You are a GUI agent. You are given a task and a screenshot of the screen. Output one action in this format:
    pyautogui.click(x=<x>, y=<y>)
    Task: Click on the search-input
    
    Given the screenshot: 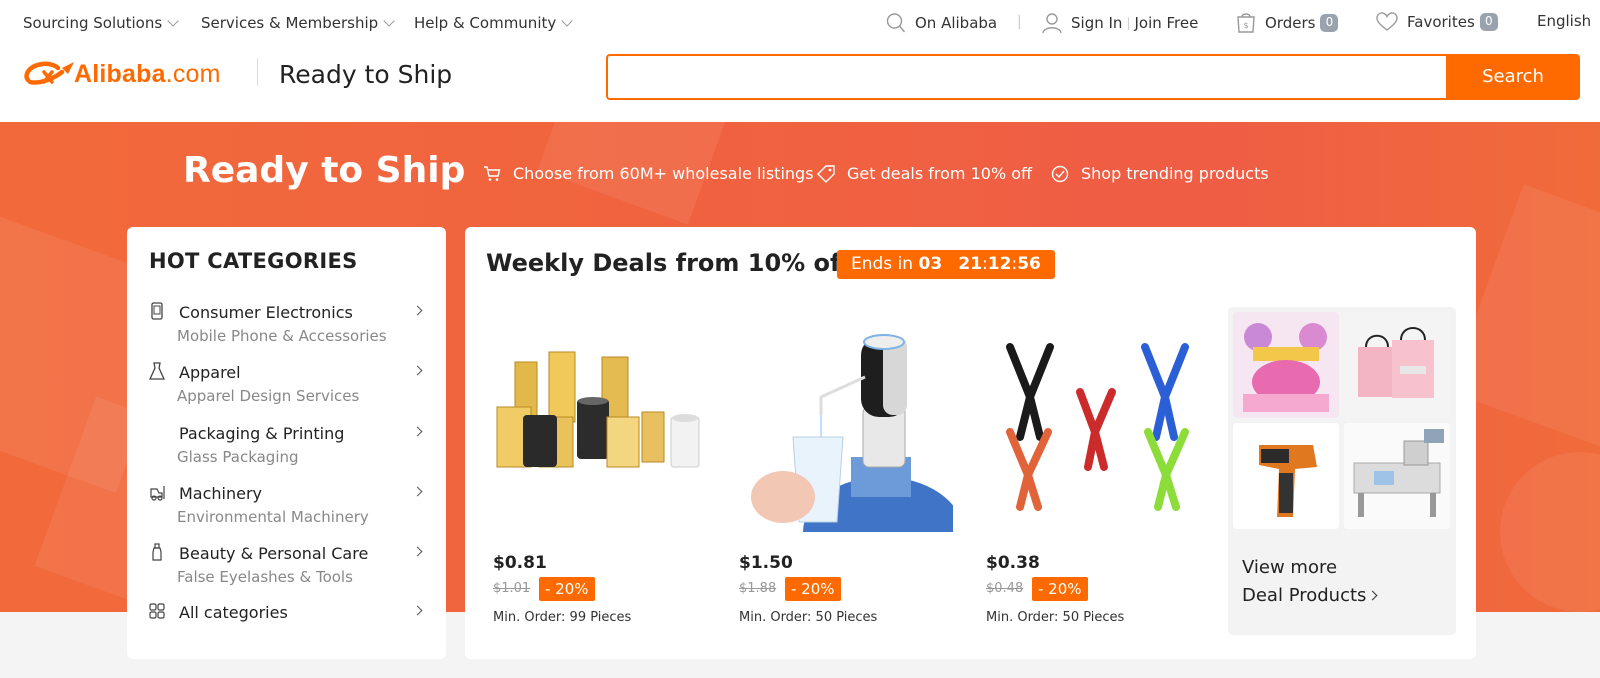 What is the action you would take?
    pyautogui.click(x=1027, y=77)
    